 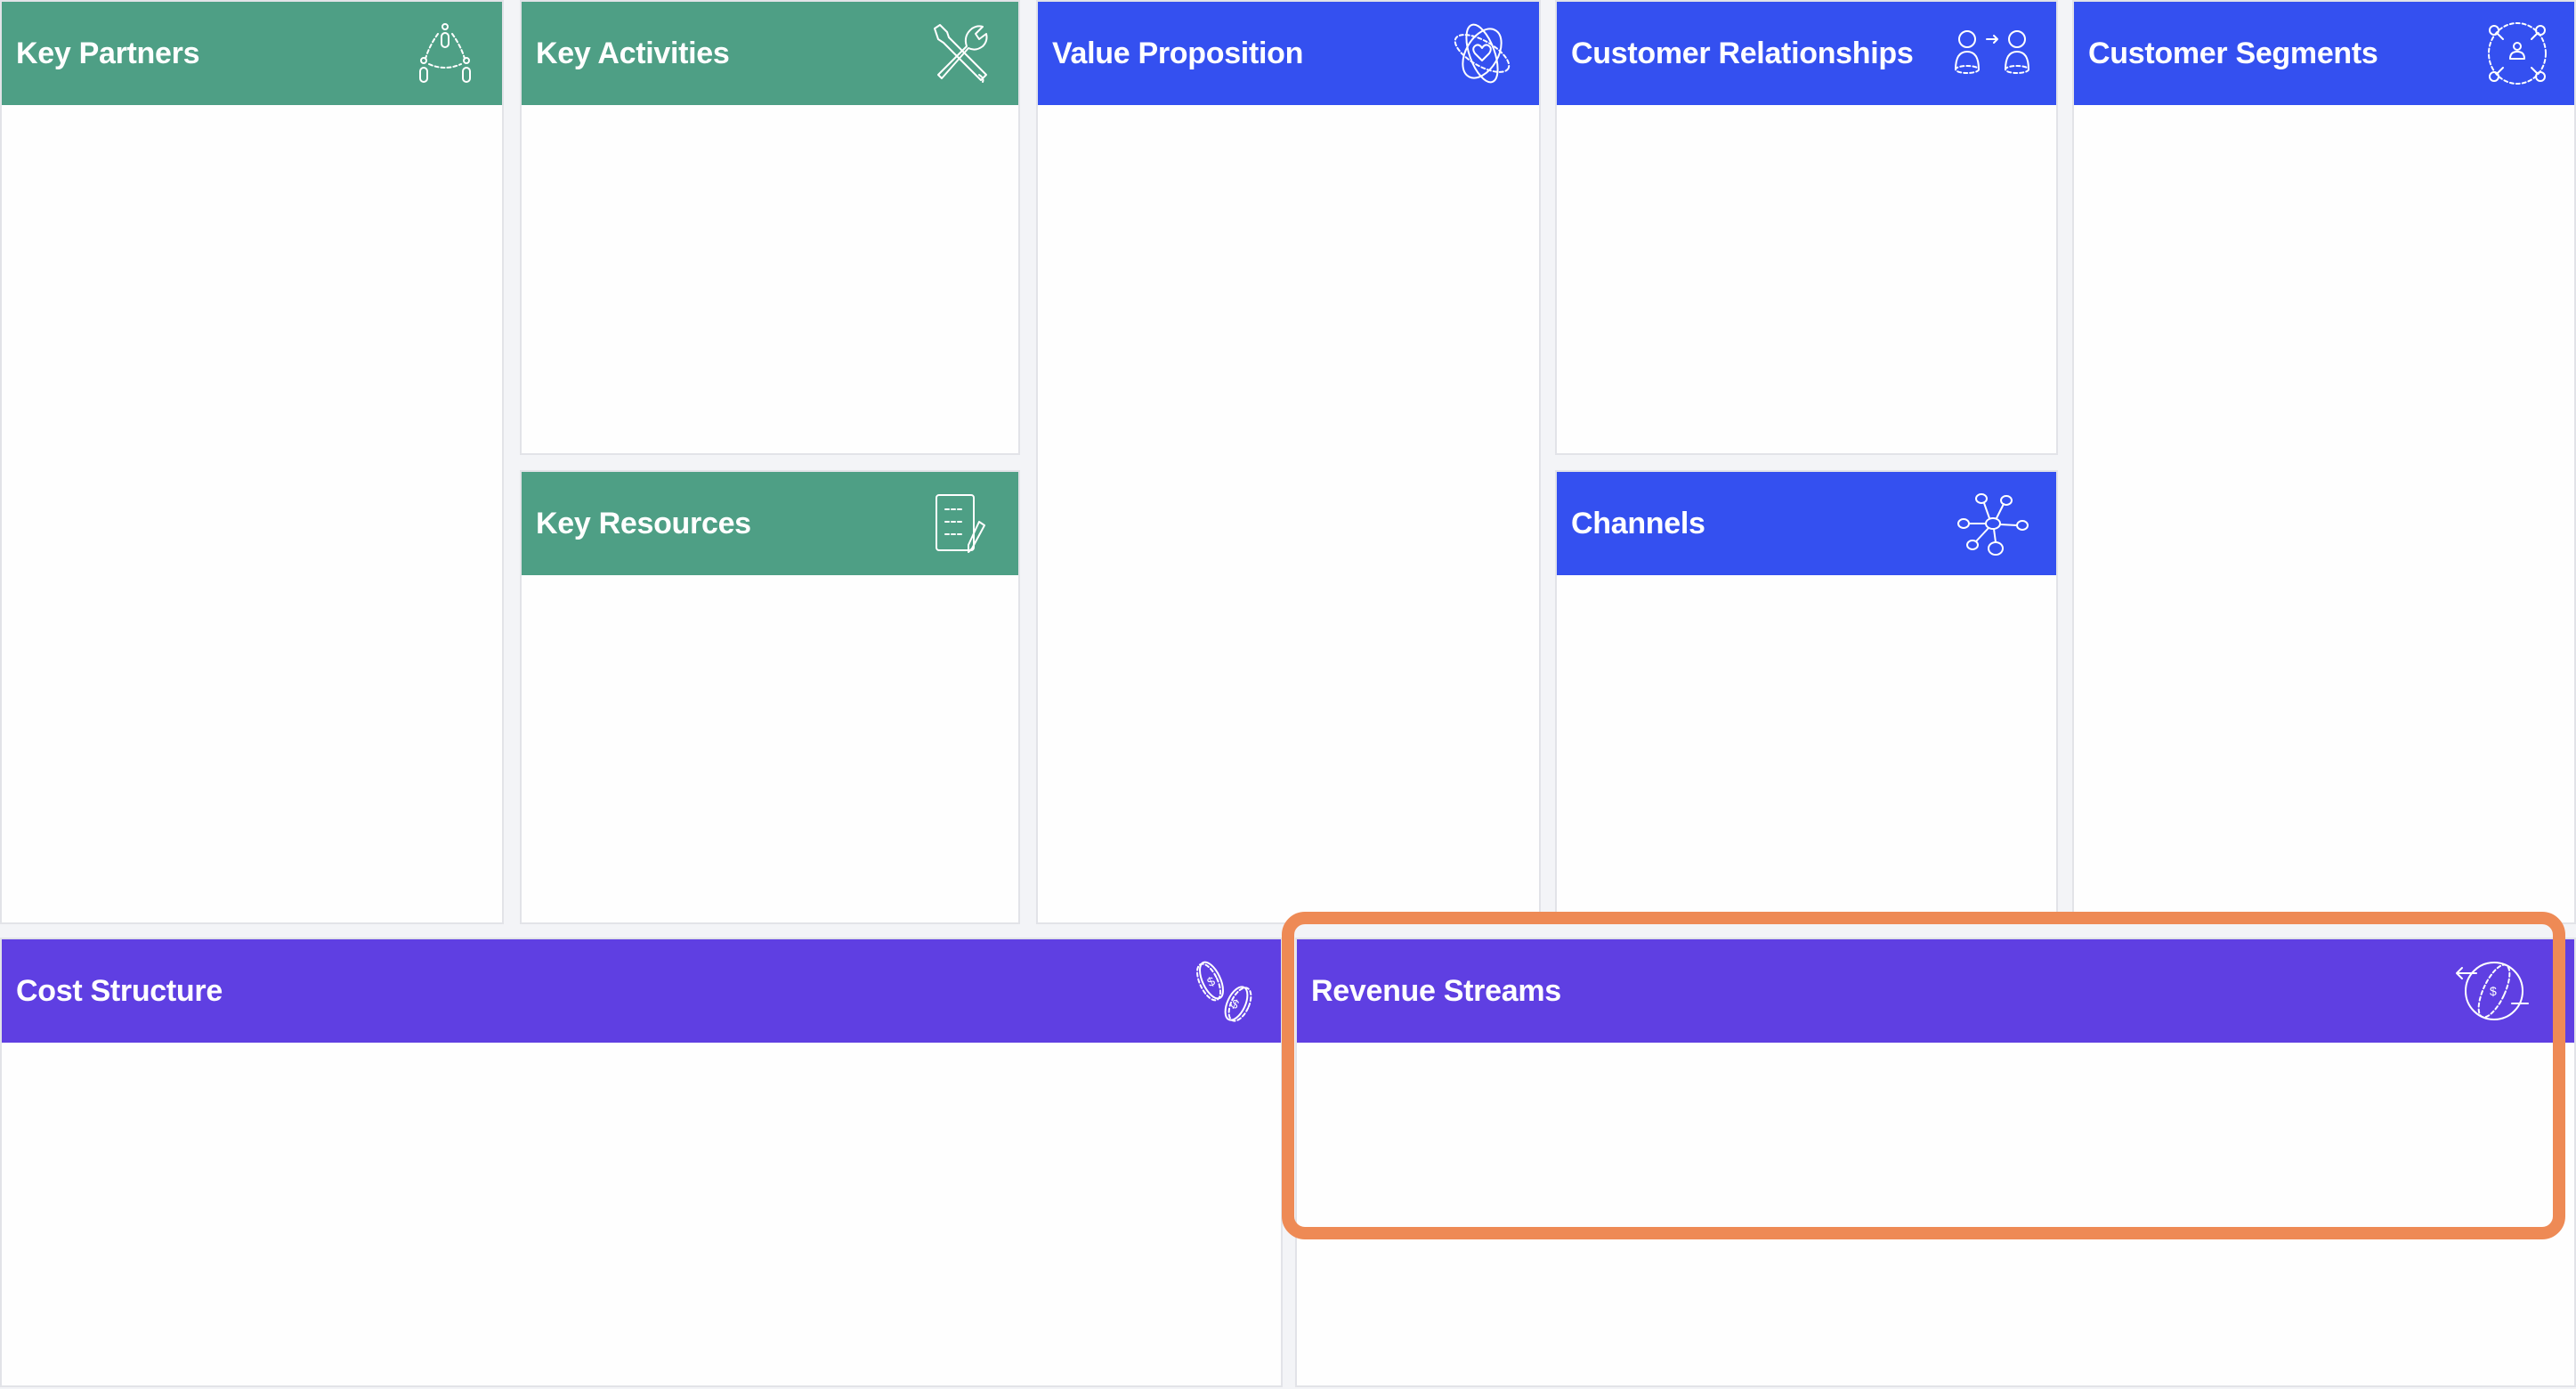 I want to click on key-resources-title: Key Resources, so click(x=643, y=523).